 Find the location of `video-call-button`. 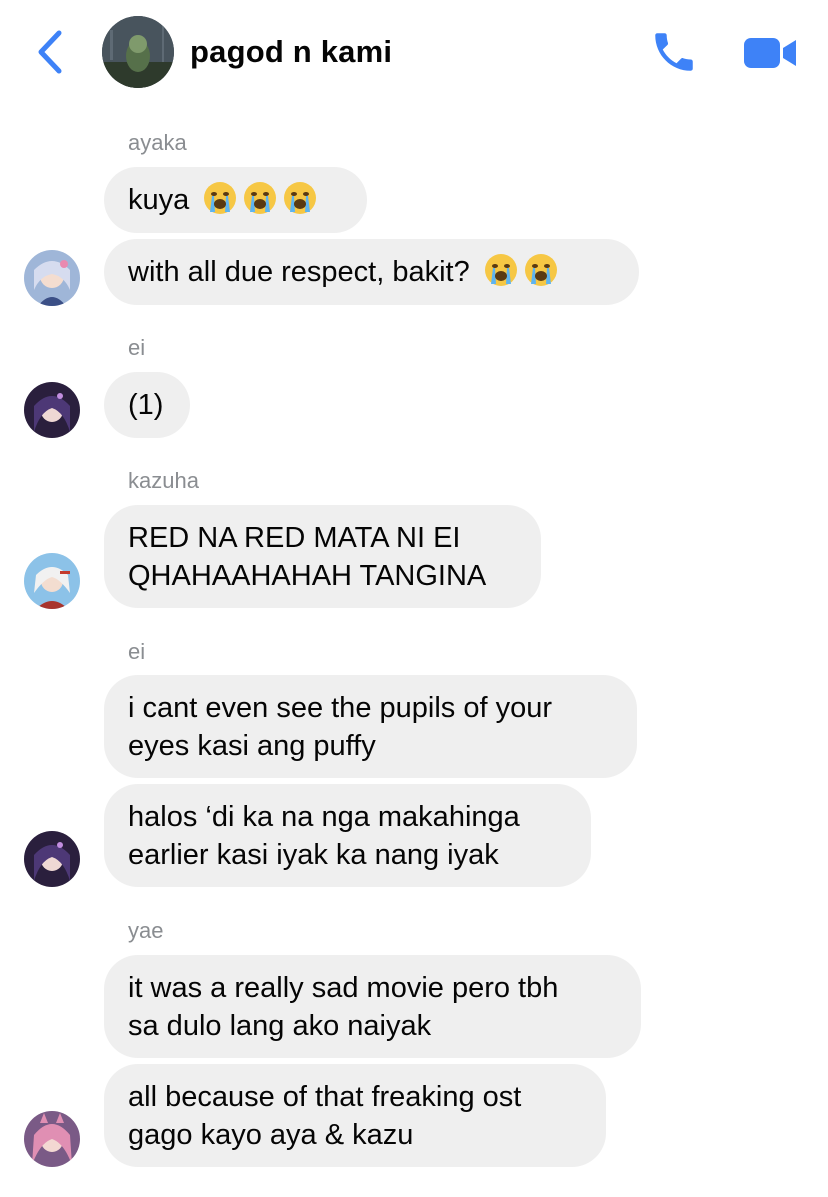

video-call-button is located at coordinates (770, 53).